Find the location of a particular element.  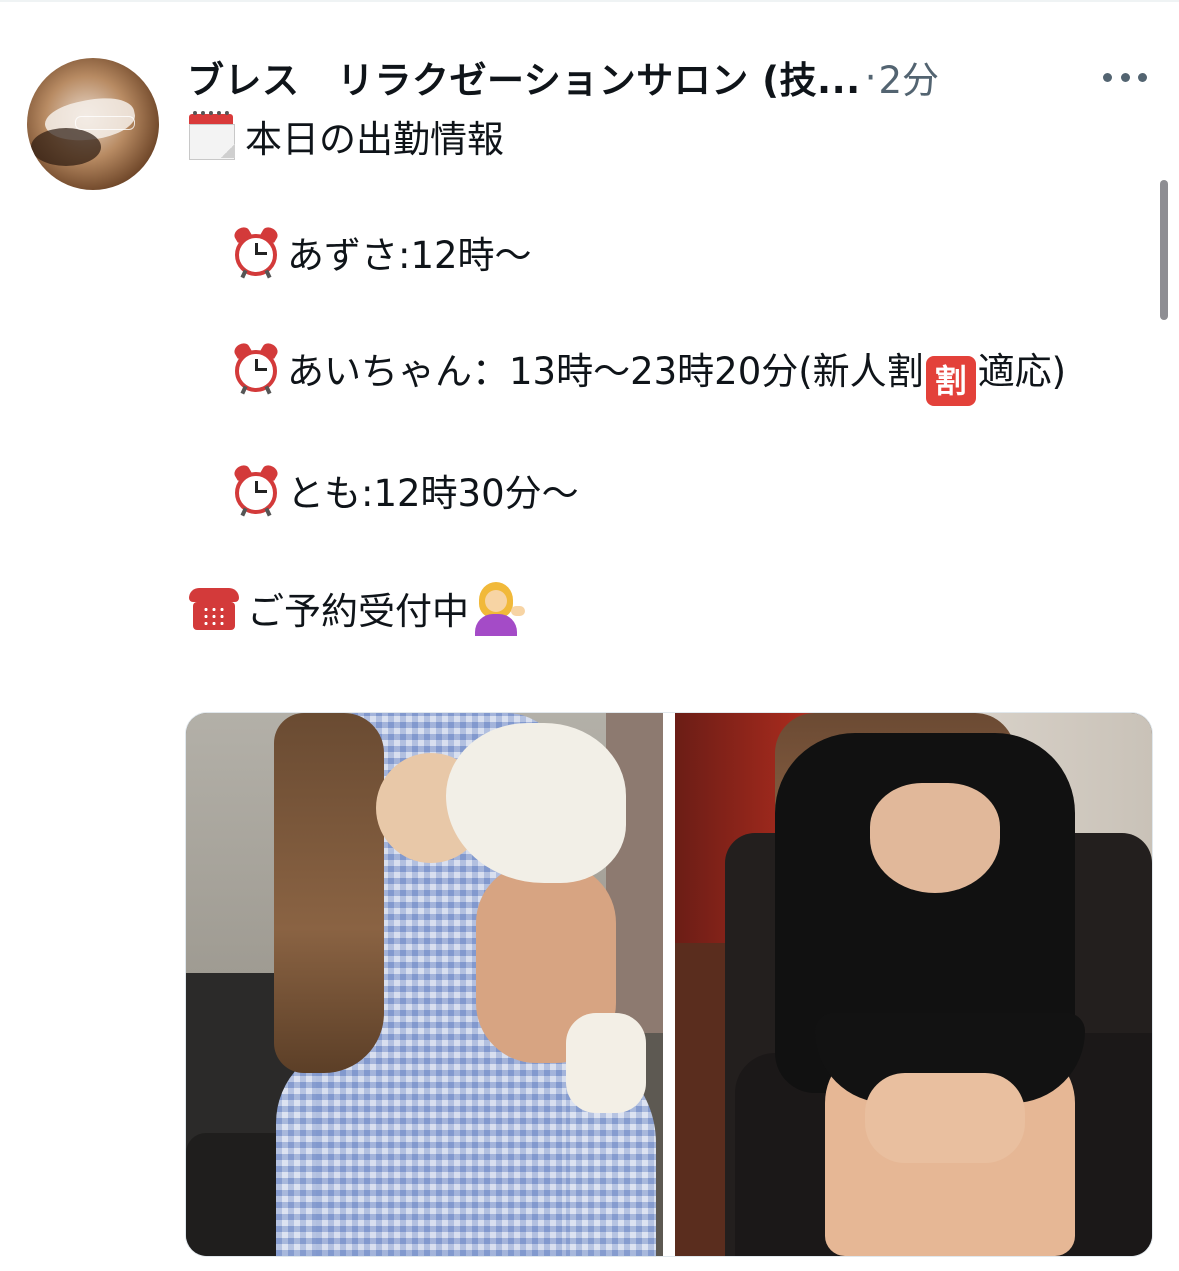

tomo-text: とも:12時30分〜 is located at coordinates (433, 493).